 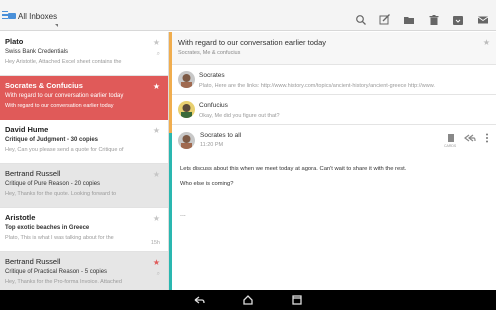 I want to click on top-app-bar: All Inboxes, so click(x=248, y=15).